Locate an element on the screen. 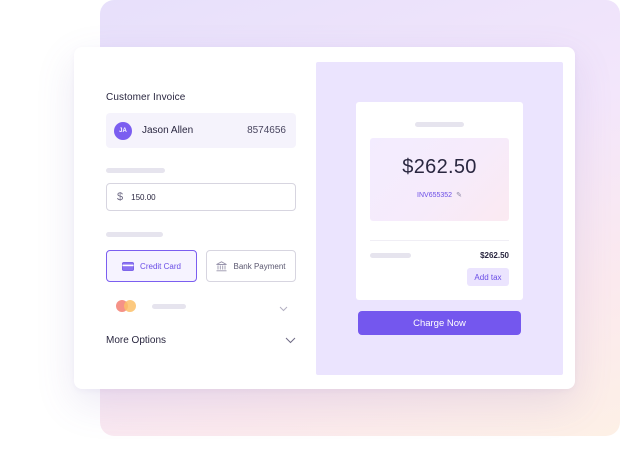 The width and height of the screenshot is (620, 473). more-options-label: More Options is located at coordinates (136, 340).